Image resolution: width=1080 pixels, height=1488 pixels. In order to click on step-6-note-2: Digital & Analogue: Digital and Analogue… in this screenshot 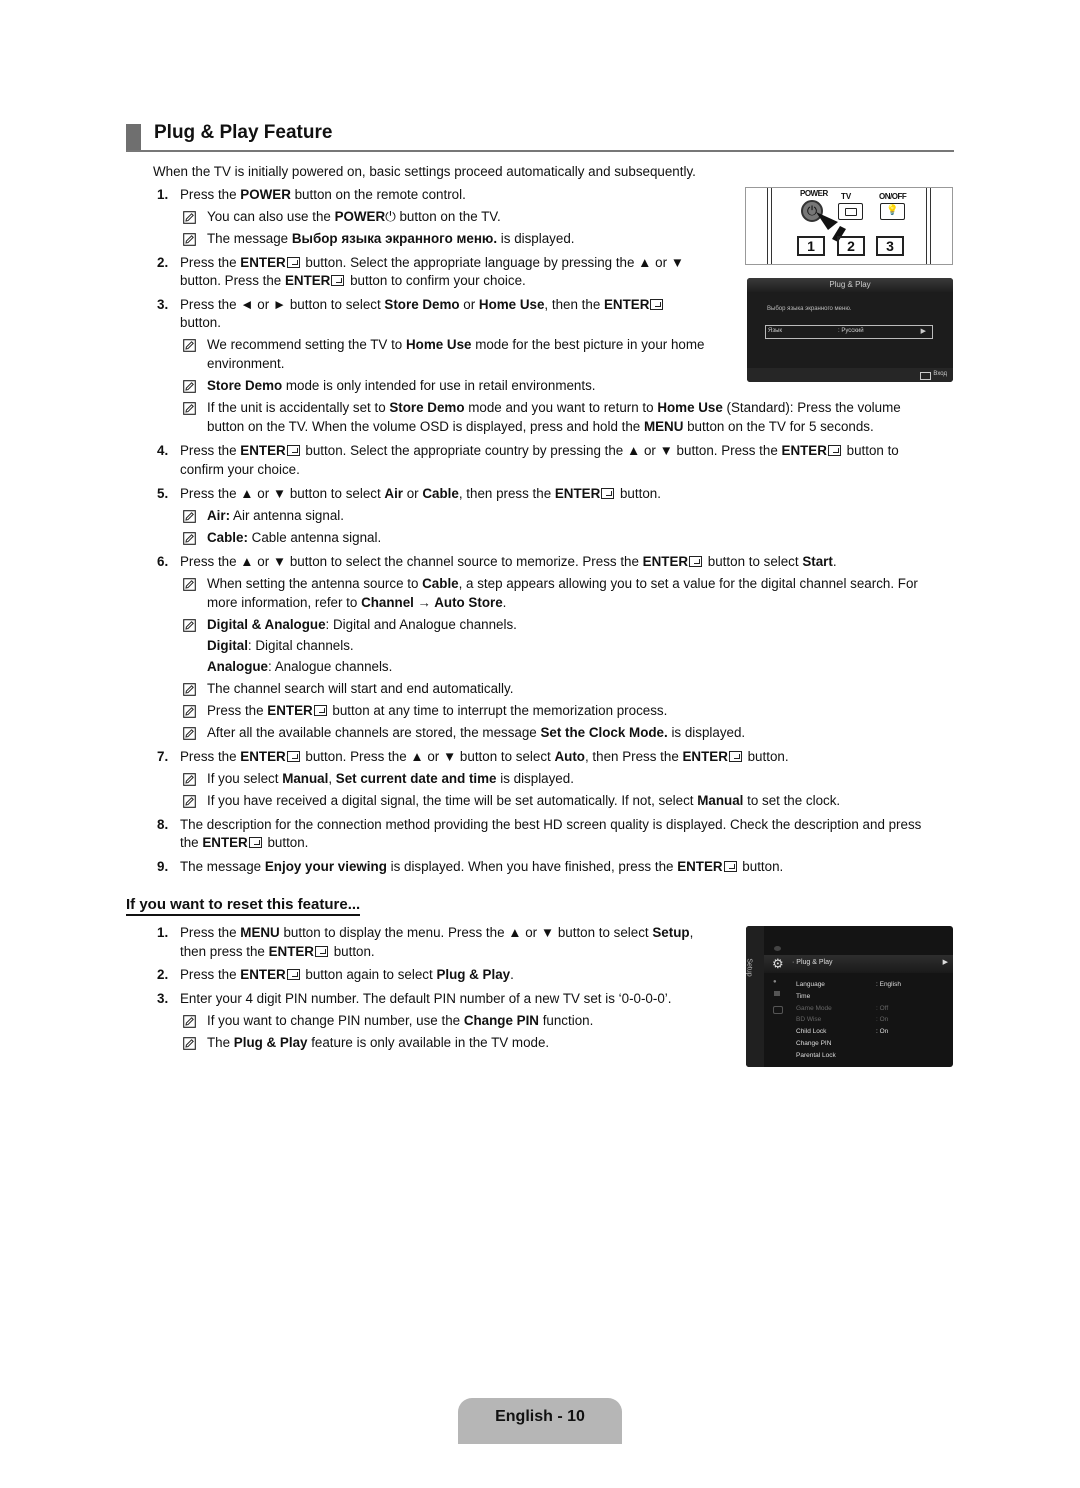, I will do `click(362, 624)`.